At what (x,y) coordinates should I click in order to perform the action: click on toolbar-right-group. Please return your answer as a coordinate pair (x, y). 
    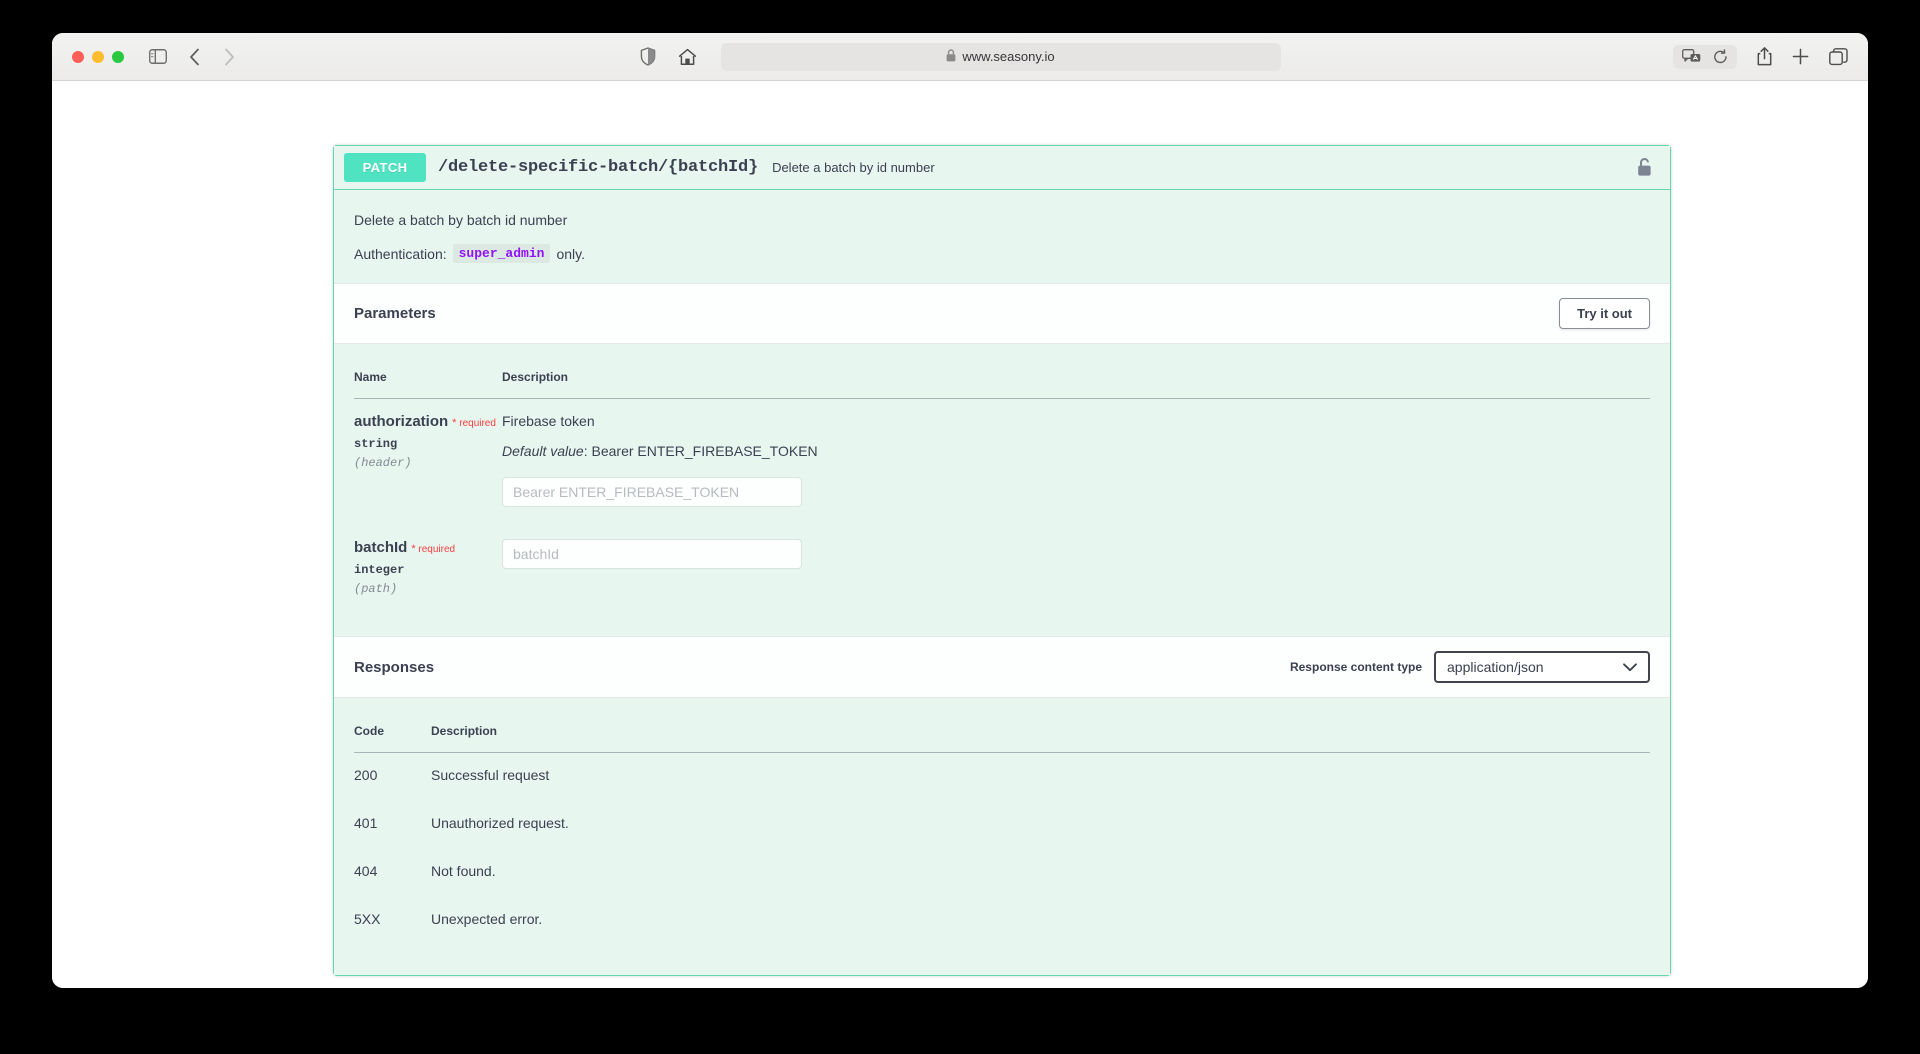
    Looking at the image, I should click on (1760, 56).